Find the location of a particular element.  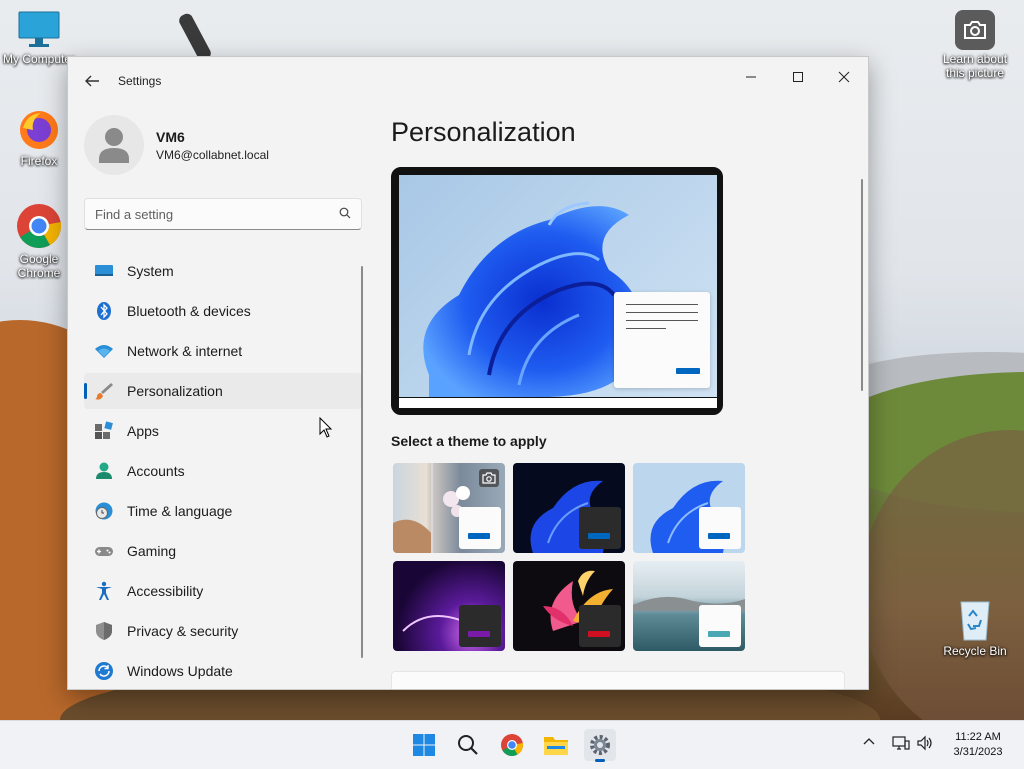

search-icon is located at coordinates (468, 745).